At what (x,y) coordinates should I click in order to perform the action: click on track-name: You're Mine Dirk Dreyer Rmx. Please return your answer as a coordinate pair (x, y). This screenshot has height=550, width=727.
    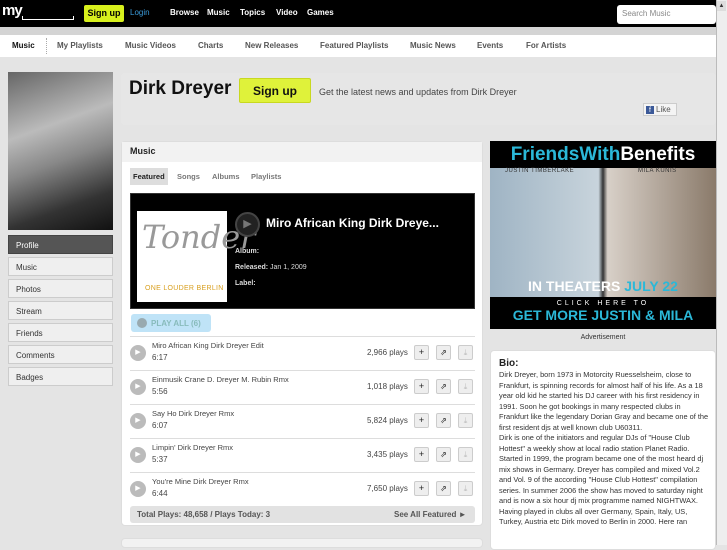
    Looking at the image, I should click on (200, 481).